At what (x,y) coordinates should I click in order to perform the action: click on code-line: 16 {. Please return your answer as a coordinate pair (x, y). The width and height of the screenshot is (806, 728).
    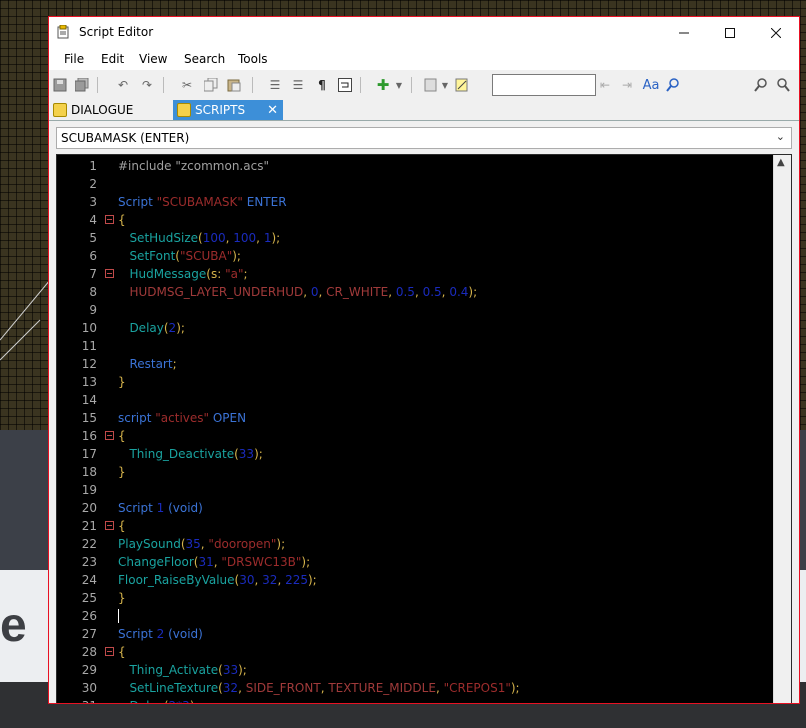
    Looking at the image, I should click on (416, 436).